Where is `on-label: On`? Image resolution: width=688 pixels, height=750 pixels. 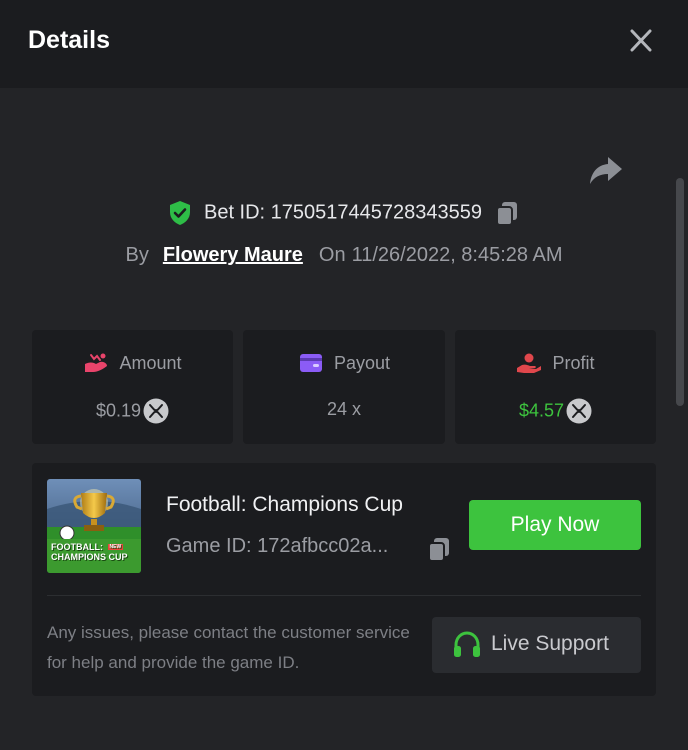 on-label: On is located at coordinates (332, 255).